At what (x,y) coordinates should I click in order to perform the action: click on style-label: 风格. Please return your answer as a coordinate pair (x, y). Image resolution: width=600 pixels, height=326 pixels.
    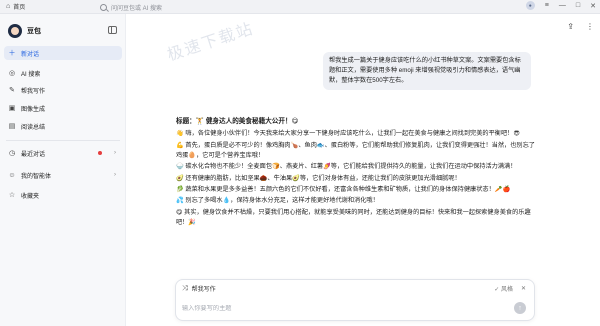
    Looking at the image, I should click on (506, 290).